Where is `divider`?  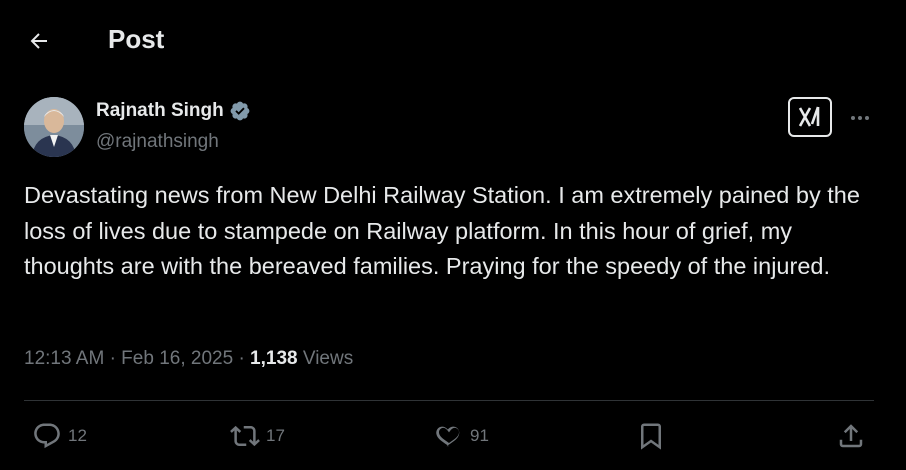 divider is located at coordinates (449, 400).